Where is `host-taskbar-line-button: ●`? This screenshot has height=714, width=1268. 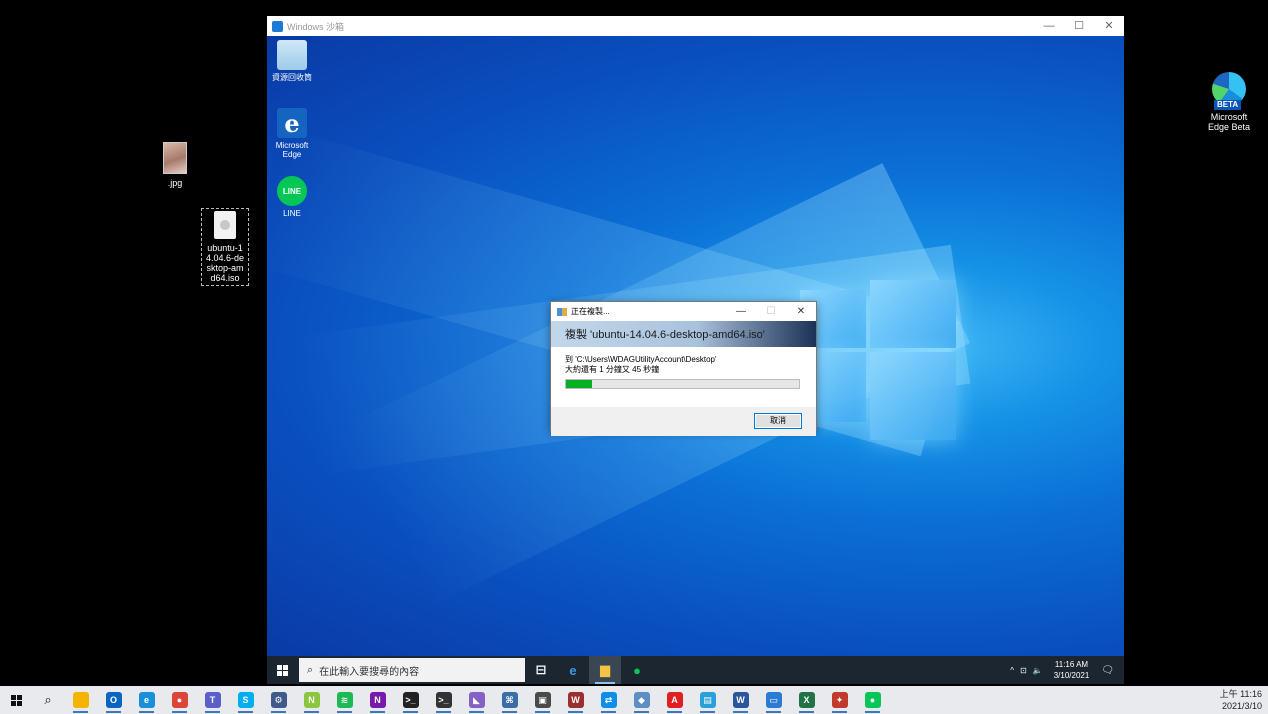 host-taskbar-line-button: ● is located at coordinates (872, 700).